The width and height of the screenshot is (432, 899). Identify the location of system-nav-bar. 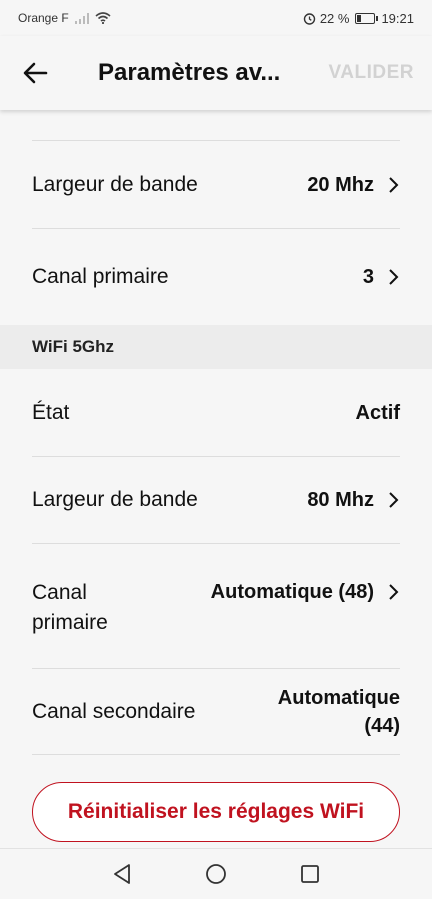
(216, 873).